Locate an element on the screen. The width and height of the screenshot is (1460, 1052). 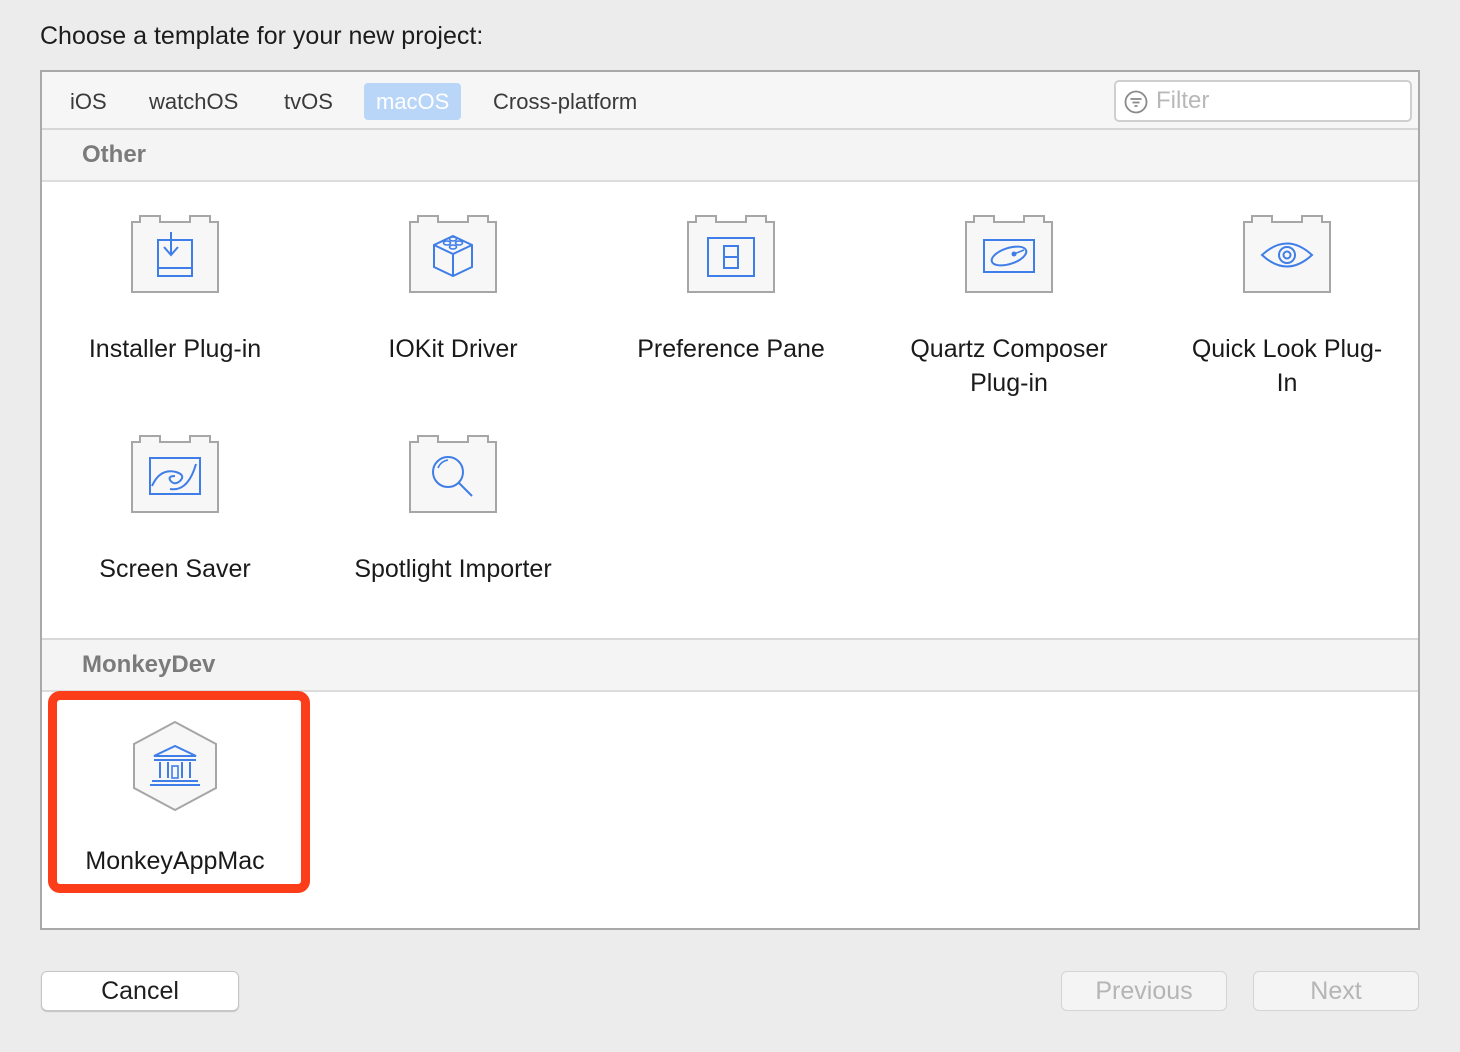
screen-saver-icon is located at coordinates (175, 474).